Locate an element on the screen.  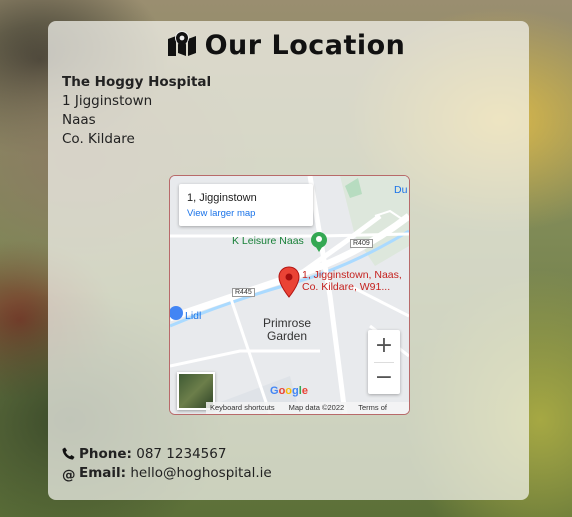
contact-email: @ Email: hello@hoghospital.ie is located at coordinates (167, 474).